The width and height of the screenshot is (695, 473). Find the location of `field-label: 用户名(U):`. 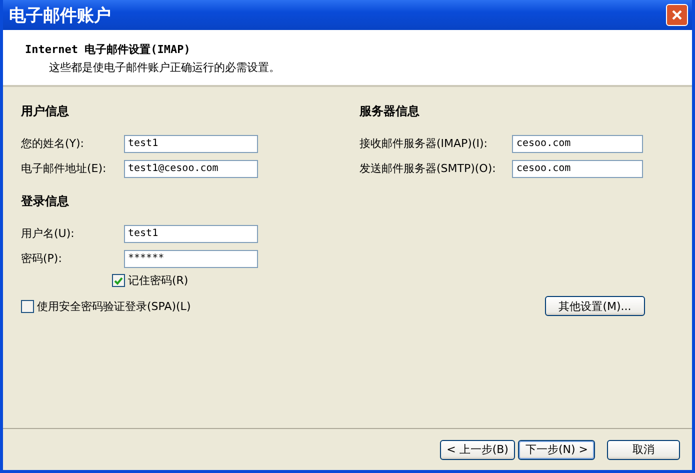

field-label: 用户名(U): is located at coordinates (48, 233).